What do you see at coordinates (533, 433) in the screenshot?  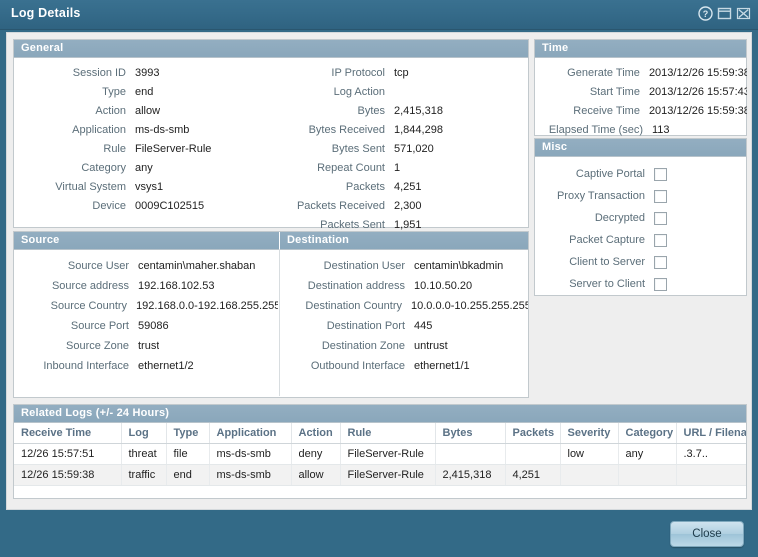 I see `column-header-packets: Packets` at bounding box center [533, 433].